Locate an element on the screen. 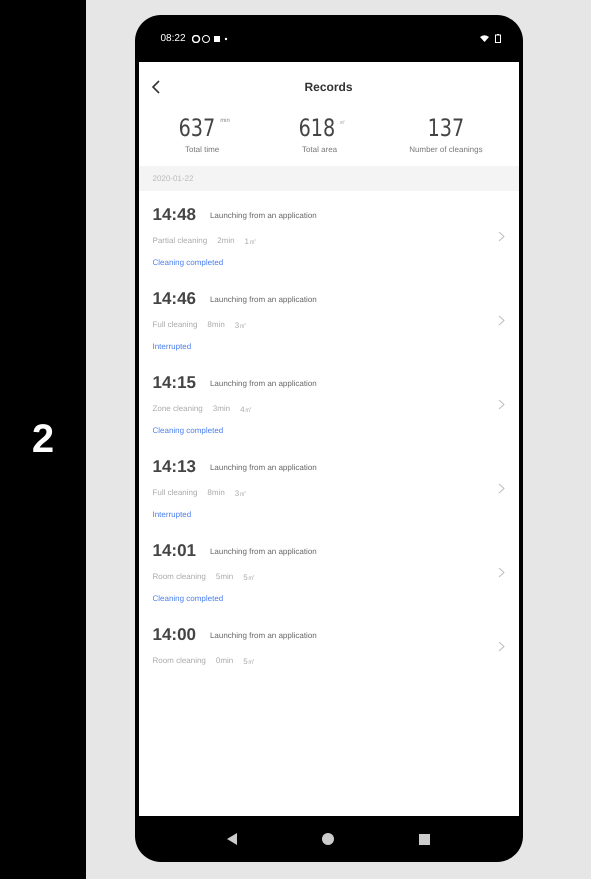  stat-label: Total area is located at coordinates (320, 149).